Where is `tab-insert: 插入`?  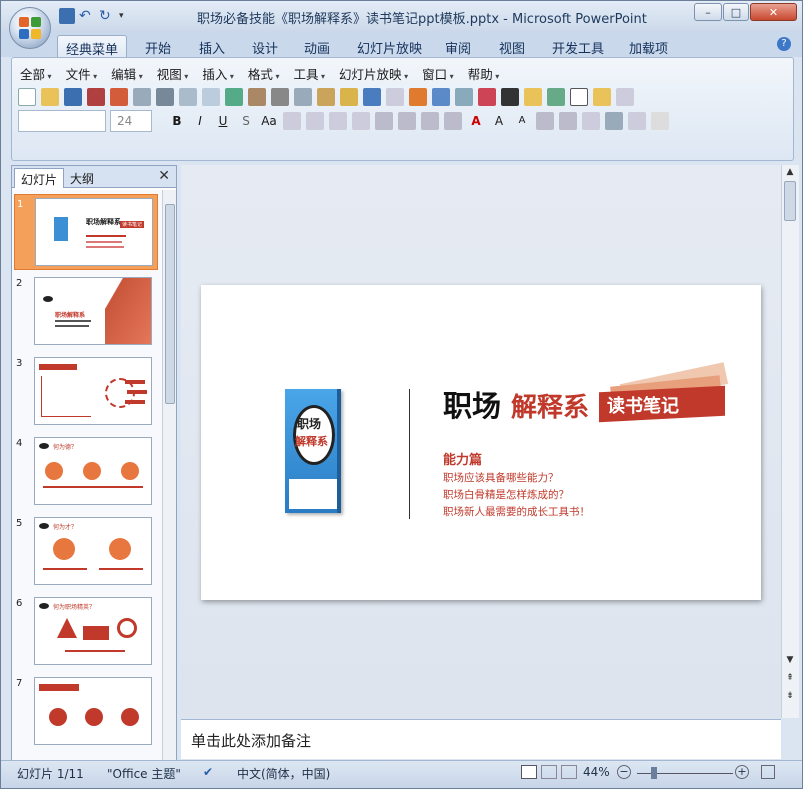 tab-insert: 插入 is located at coordinates (212, 46).